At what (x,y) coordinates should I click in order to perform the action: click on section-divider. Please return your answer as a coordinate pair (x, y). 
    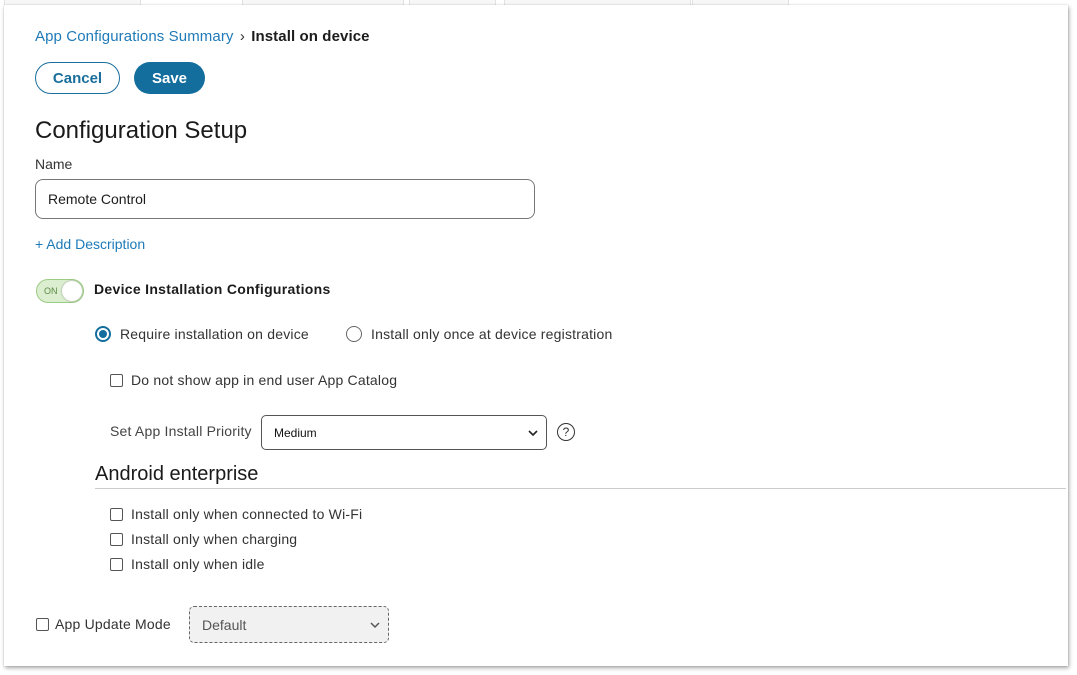
    Looking at the image, I should click on (580, 488).